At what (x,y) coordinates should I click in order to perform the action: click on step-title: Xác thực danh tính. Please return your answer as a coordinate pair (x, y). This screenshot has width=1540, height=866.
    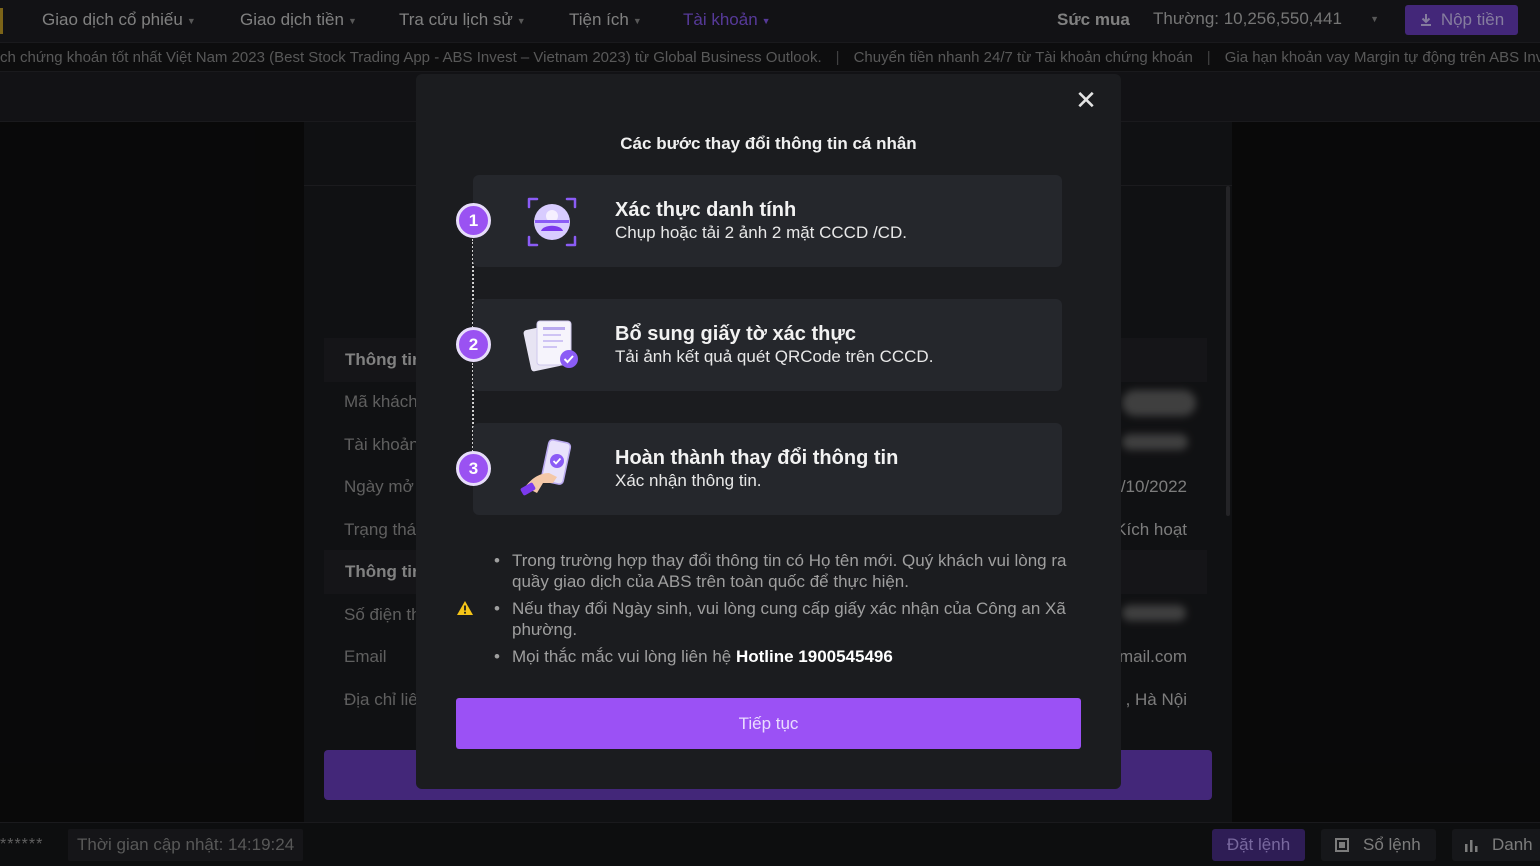
    Looking at the image, I should click on (706, 210).